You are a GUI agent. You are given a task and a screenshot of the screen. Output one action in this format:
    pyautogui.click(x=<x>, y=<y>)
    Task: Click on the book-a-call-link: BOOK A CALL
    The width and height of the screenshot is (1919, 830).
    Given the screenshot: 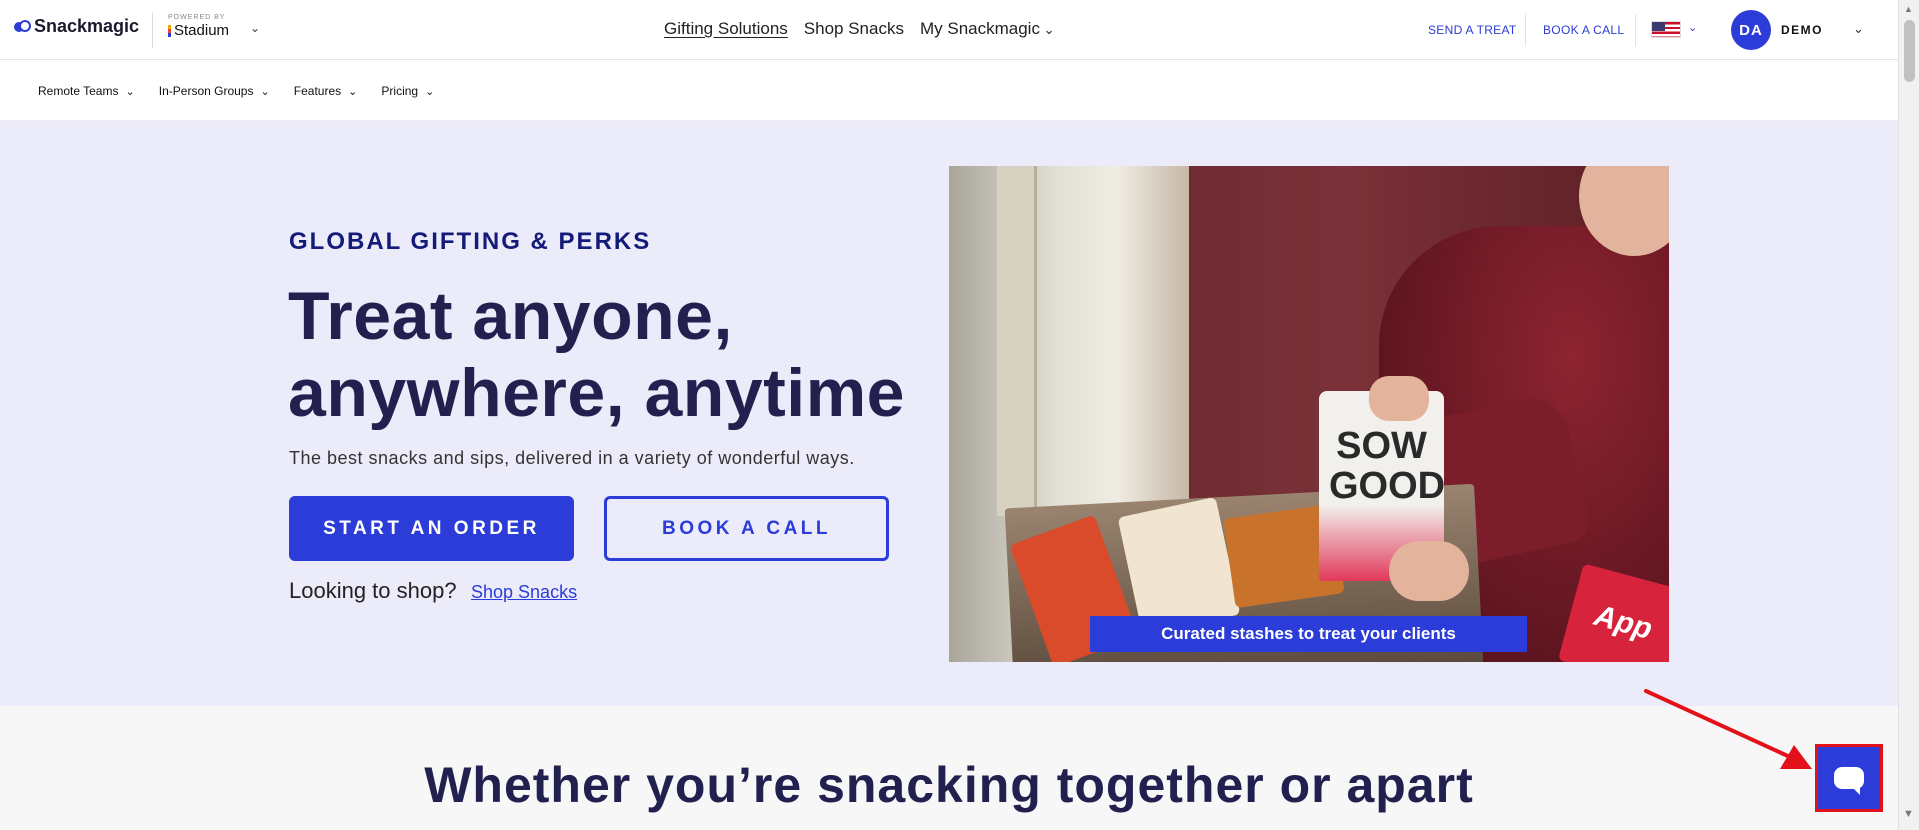 What is the action you would take?
    pyautogui.click(x=1583, y=30)
    